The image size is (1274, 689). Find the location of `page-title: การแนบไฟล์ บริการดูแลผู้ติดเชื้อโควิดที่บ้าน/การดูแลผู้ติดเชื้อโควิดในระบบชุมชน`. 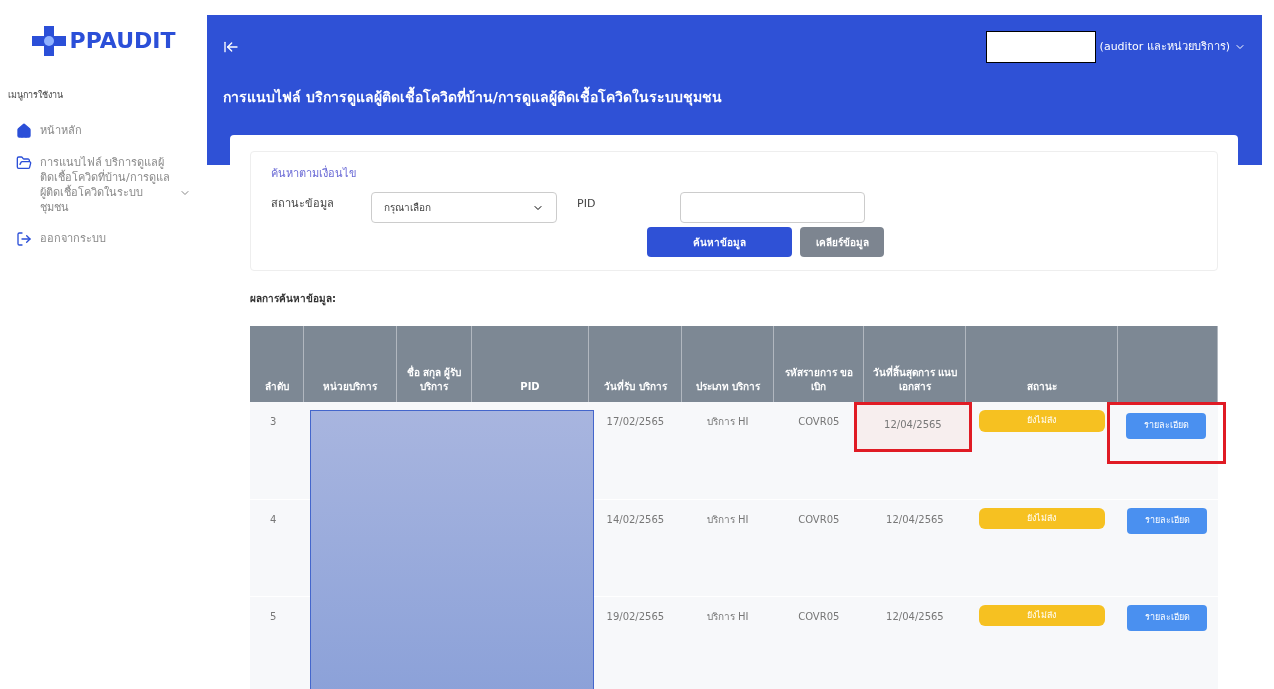

page-title: การแนบไฟล์ บริการดูแลผู้ติดเชื้อโควิดที่บ้าน/การดูแลผู้ติดเชื้อโควิดในระบบชุมชน is located at coordinates (734, 97).